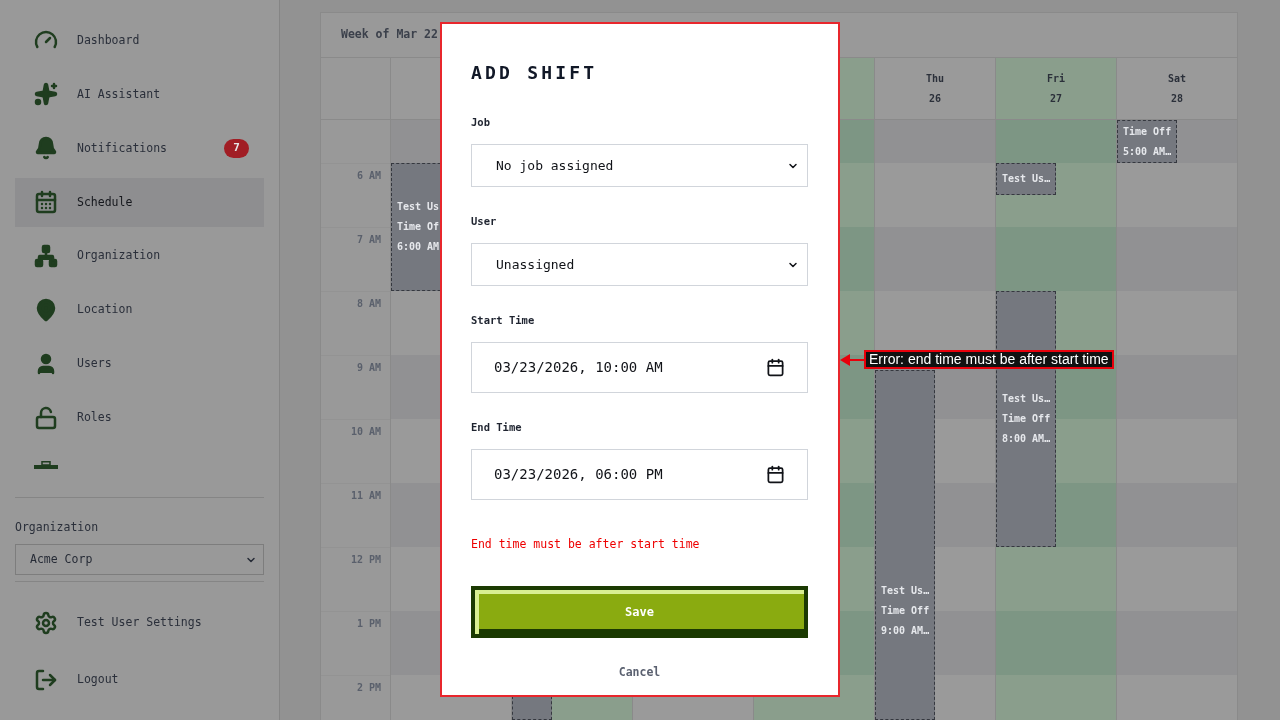 The width and height of the screenshot is (1280, 720). I want to click on sidebar-item: Schedule, so click(139, 202).